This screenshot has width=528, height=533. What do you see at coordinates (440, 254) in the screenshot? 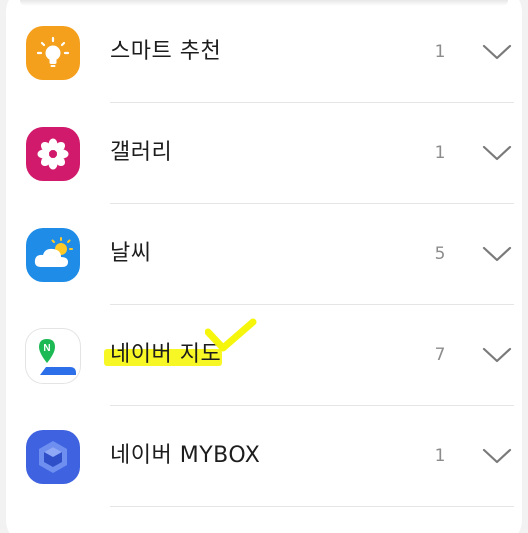
I see `notification-count: 5` at bounding box center [440, 254].